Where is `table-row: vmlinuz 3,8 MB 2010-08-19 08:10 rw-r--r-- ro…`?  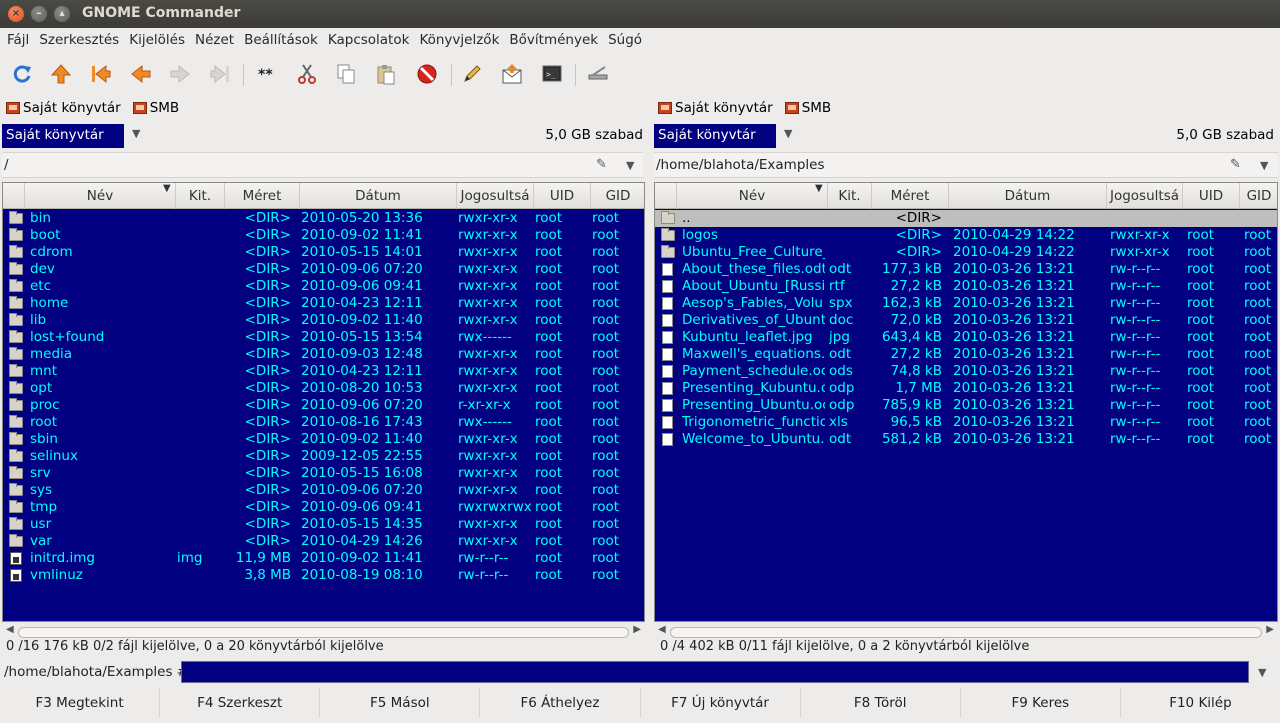
table-row: vmlinuz 3,8 MB 2010-08-19 08:10 rw-r--r-- ro… is located at coordinates (323, 575).